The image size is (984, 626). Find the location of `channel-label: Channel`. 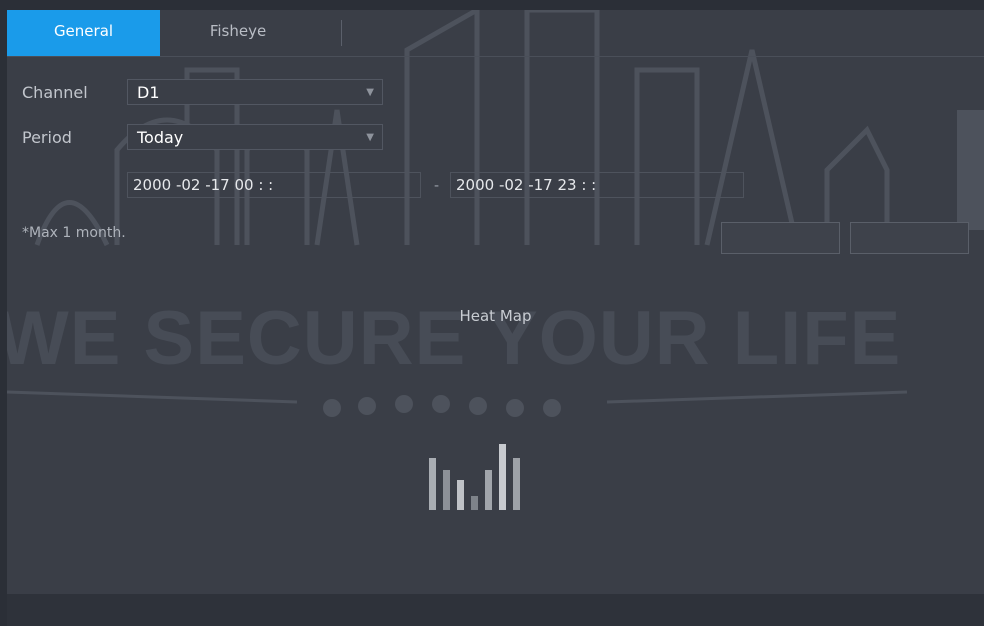

channel-label: Channel is located at coordinates (55, 92).